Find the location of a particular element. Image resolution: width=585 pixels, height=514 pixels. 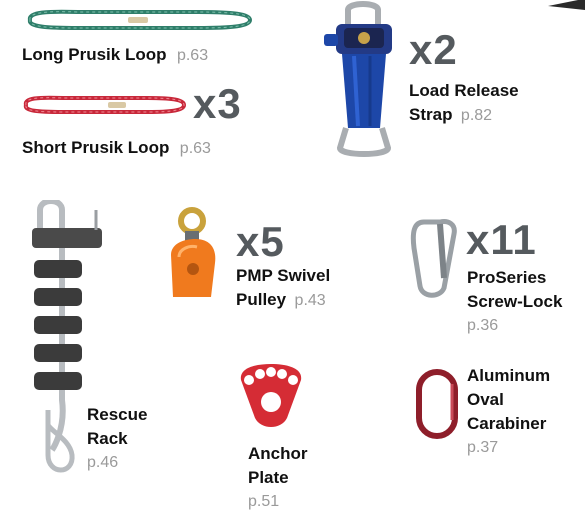

swivel-pulley-icon is located at coordinates (193, 252).